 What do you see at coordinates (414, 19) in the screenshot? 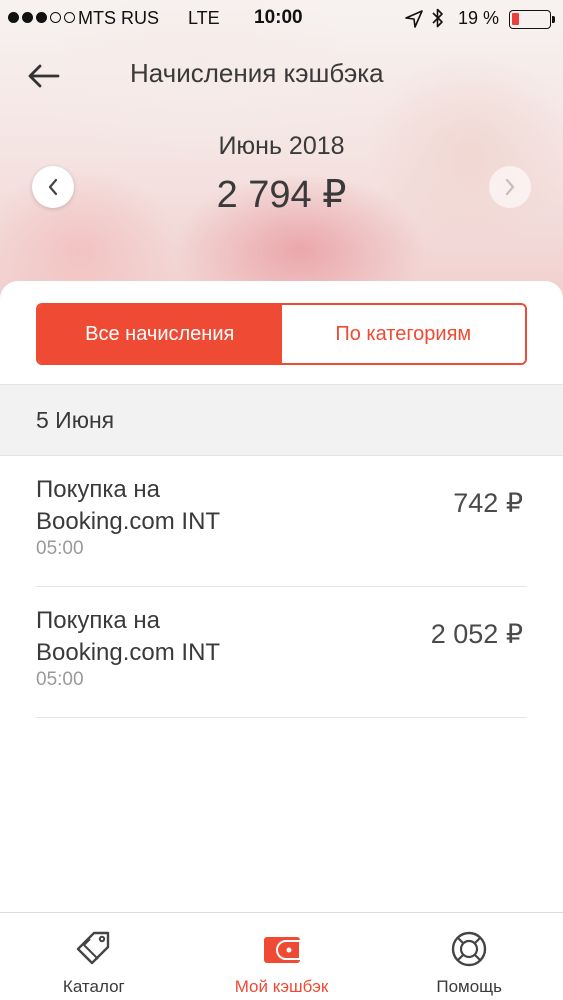
I see `location-arrow-icon` at bounding box center [414, 19].